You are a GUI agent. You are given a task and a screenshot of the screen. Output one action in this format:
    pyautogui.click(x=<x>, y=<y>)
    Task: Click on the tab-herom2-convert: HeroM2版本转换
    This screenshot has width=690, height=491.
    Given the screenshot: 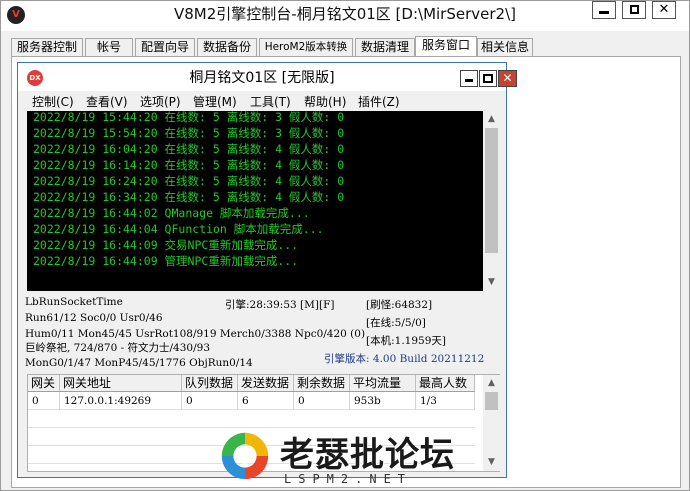 What is the action you would take?
    pyautogui.click(x=306, y=47)
    